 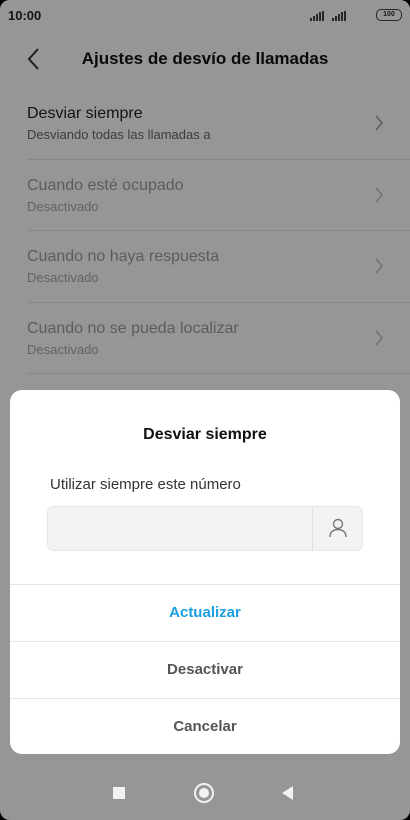 What do you see at coordinates (205, 726) in the screenshot?
I see `cancel-button: Cancelar` at bounding box center [205, 726].